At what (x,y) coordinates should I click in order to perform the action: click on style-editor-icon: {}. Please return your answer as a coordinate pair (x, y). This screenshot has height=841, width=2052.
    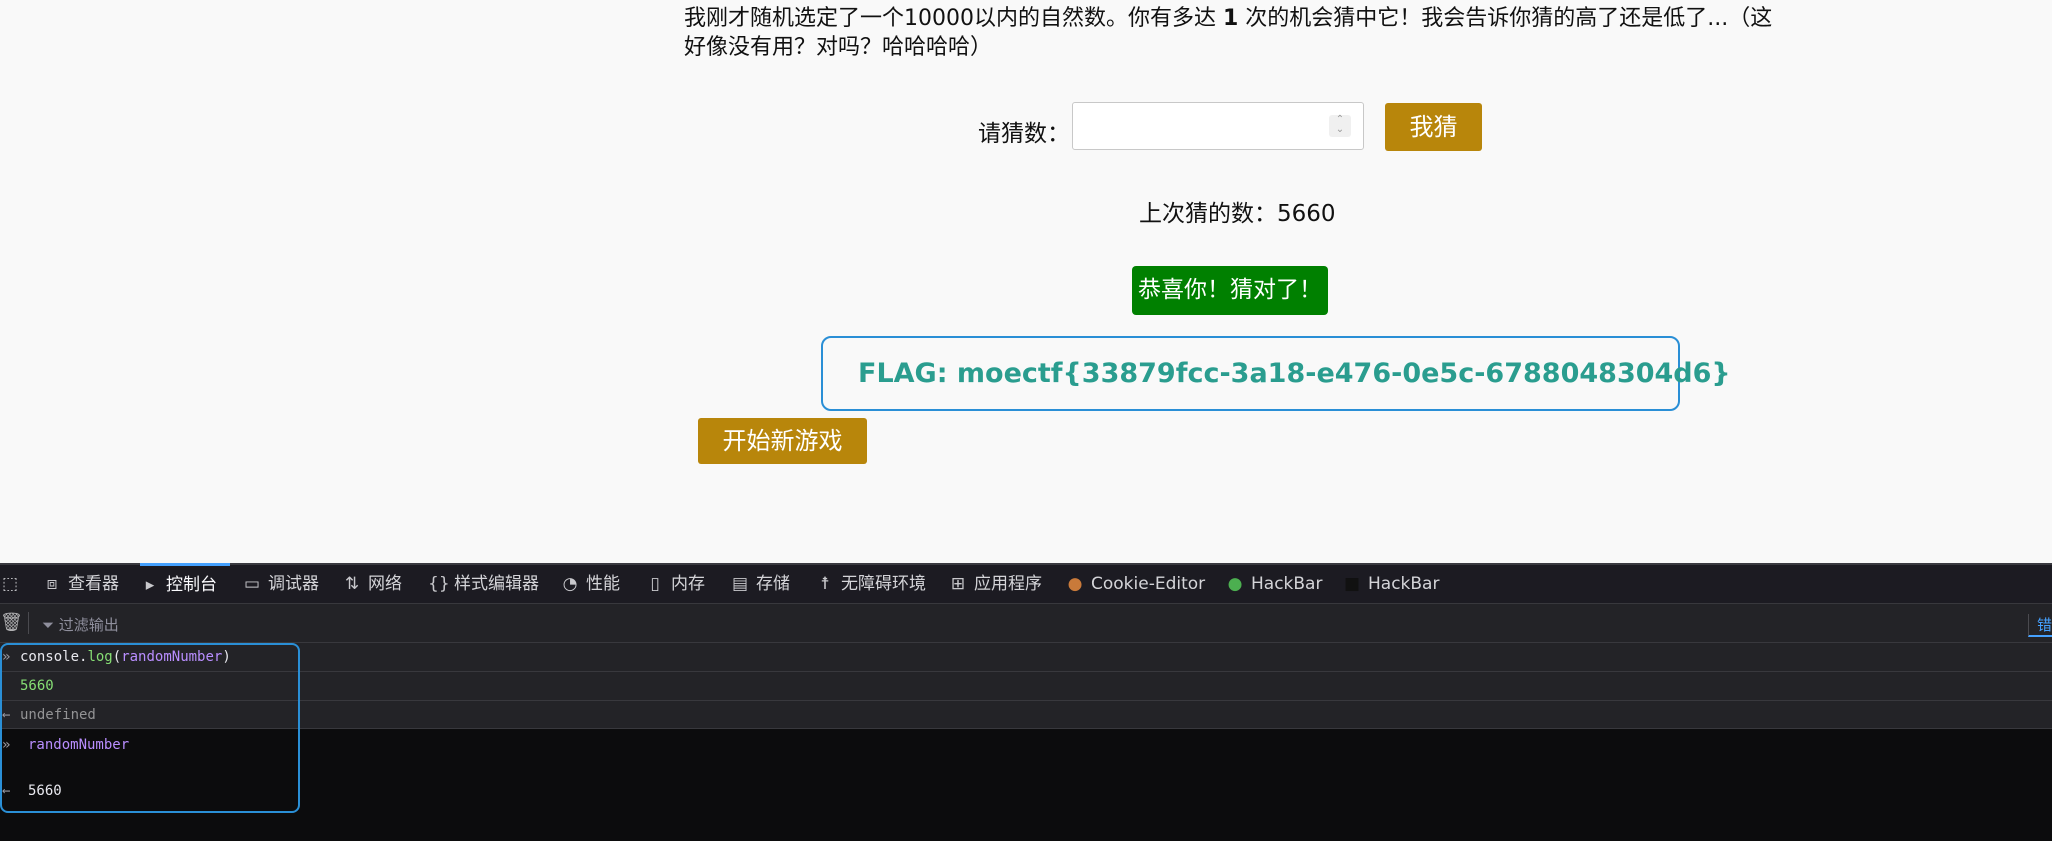
    Looking at the image, I should click on (439, 584).